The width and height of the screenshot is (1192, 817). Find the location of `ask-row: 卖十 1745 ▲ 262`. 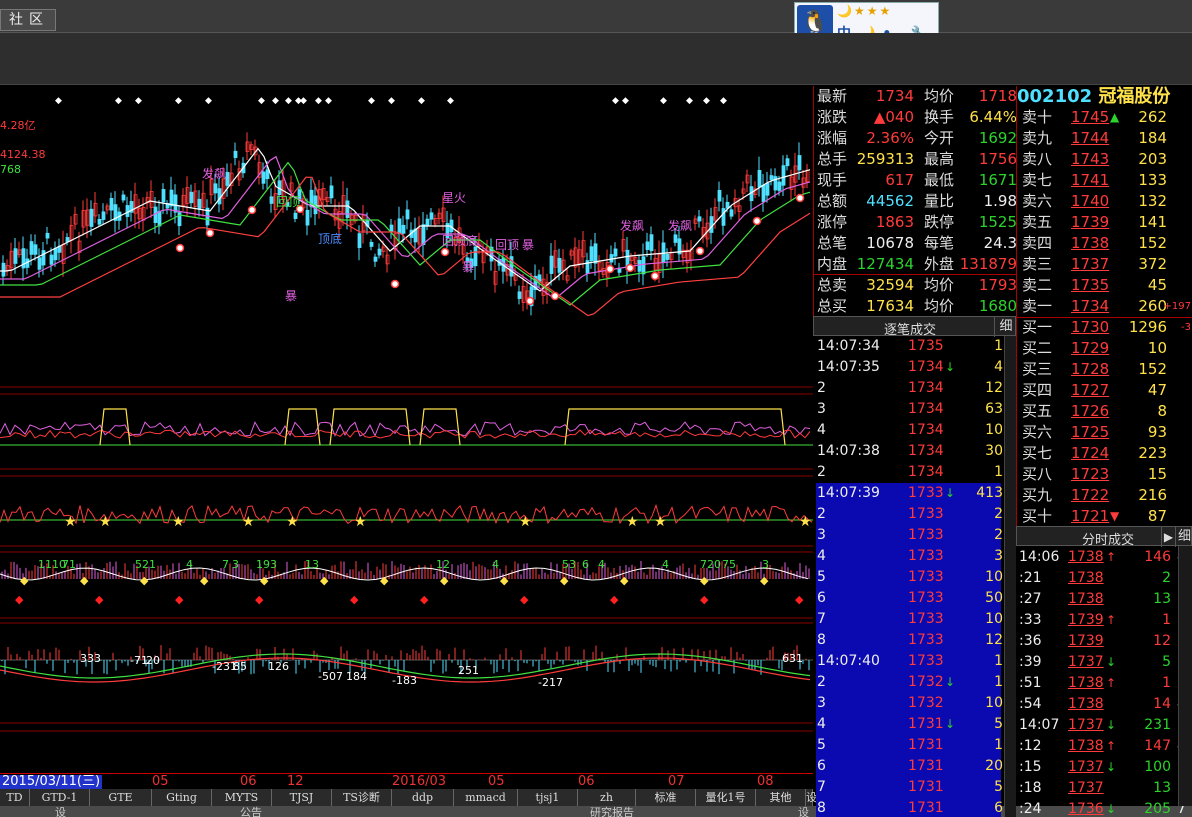

ask-row: 卖十 1745 ▲ 262 is located at coordinates (1104, 117).